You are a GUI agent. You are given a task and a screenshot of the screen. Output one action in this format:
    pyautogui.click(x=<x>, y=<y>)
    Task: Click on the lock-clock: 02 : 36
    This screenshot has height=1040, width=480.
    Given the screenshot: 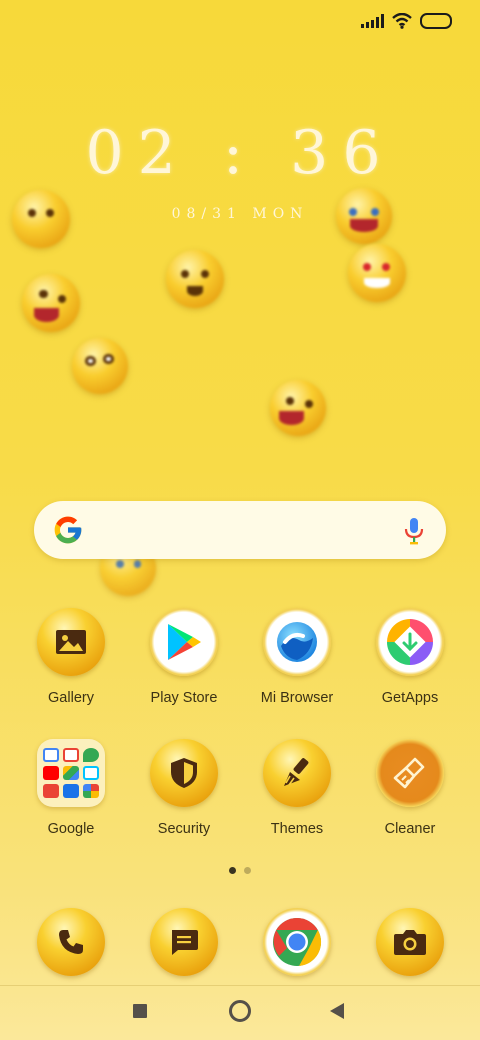 What is the action you would take?
    pyautogui.click(x=240, y=153)
    